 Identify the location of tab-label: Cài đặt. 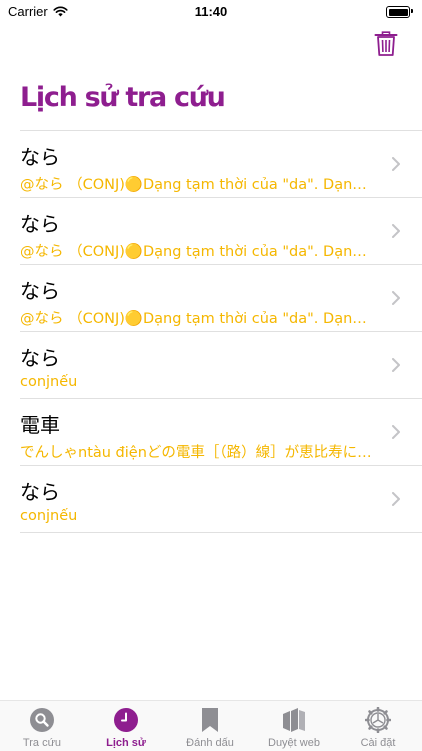
(378, 743).